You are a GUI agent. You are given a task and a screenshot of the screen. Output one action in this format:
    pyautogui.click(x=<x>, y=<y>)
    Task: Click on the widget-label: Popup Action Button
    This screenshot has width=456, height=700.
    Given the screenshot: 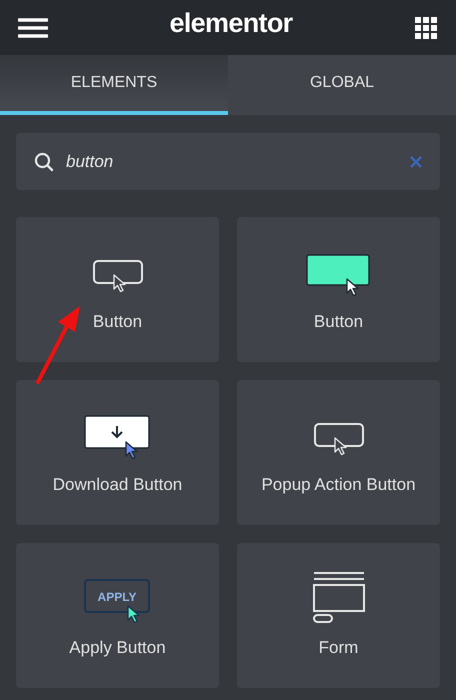 What is the action you would take?
    pyautogui.click(x=338, y=485)
    